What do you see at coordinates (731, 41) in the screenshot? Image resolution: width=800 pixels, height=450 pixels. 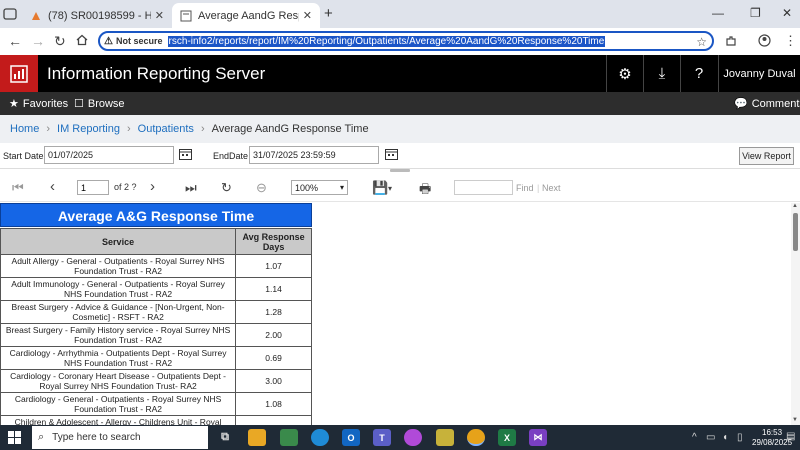 I see `extensions-icon` at bounding box center [731, 41].